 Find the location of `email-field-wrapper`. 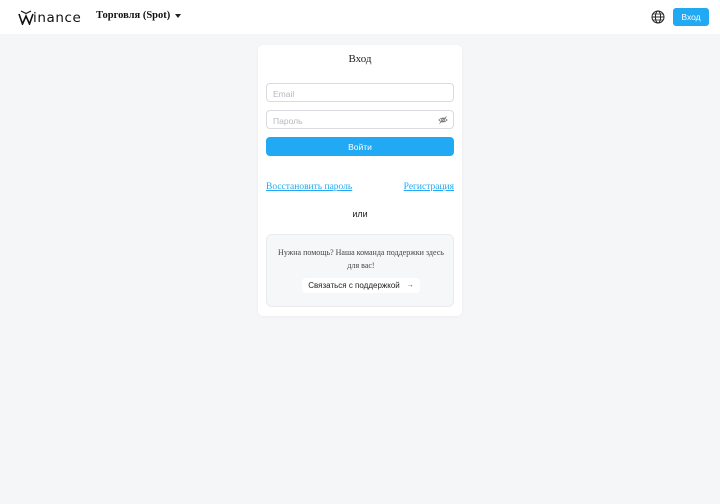

email-field-wrapper is located at coordinates (360, 93).